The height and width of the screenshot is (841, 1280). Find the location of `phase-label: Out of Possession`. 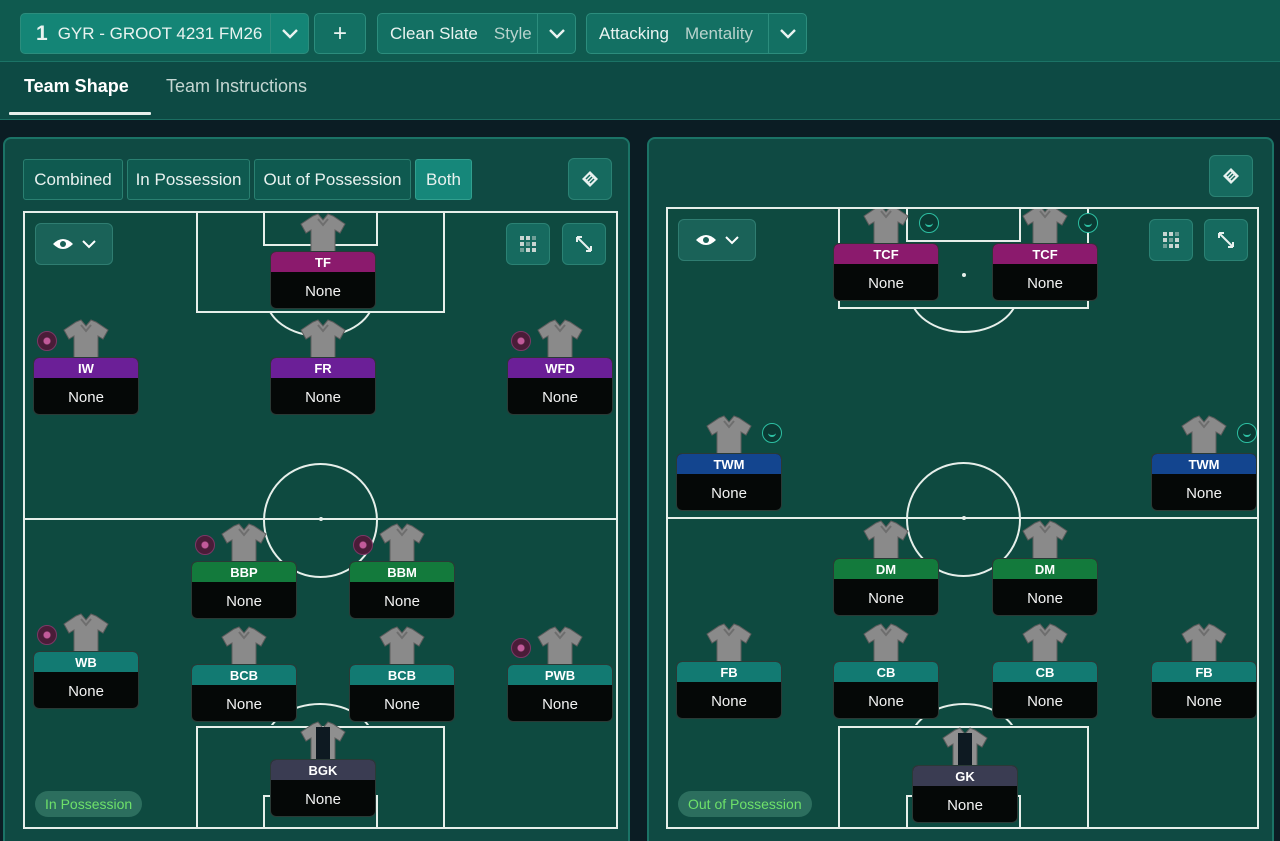

phase-label: Out of Possession is located at coordinates (745, 804).